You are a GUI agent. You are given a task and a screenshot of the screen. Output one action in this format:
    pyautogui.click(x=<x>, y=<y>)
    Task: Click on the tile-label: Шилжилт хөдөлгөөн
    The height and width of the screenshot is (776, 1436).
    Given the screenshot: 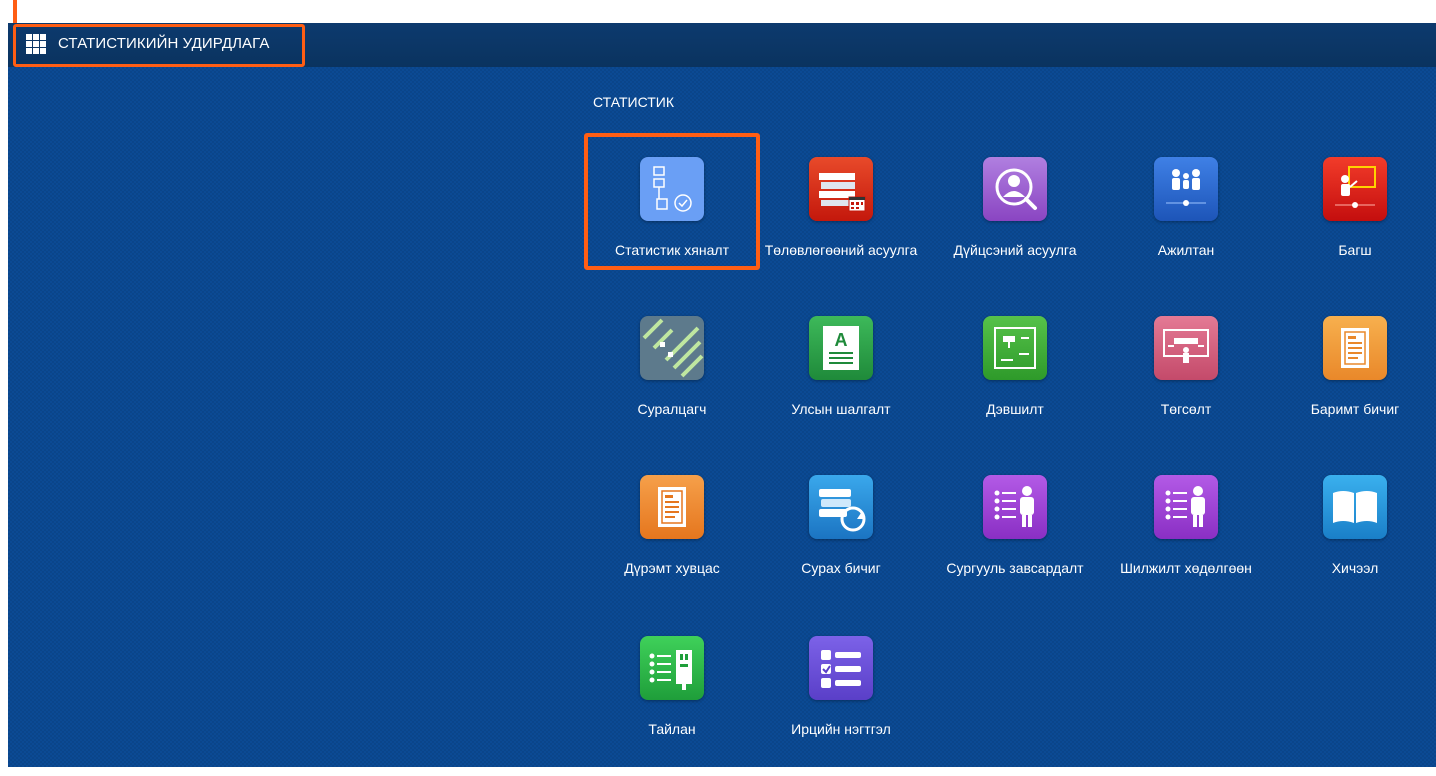 What is the action you would take?
    pyautogui.click(x=1186, y=568)
    